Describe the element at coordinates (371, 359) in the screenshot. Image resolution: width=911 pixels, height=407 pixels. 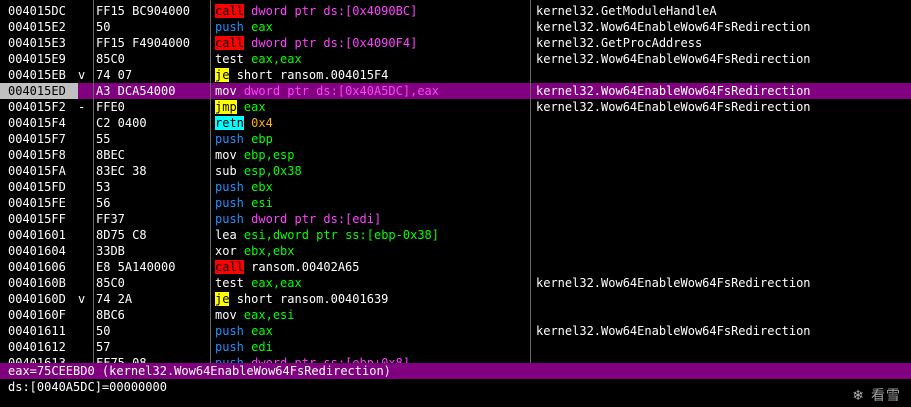
I see `disassembly-cell: push dword ptr ss:[ebp+0x8]` at that location.